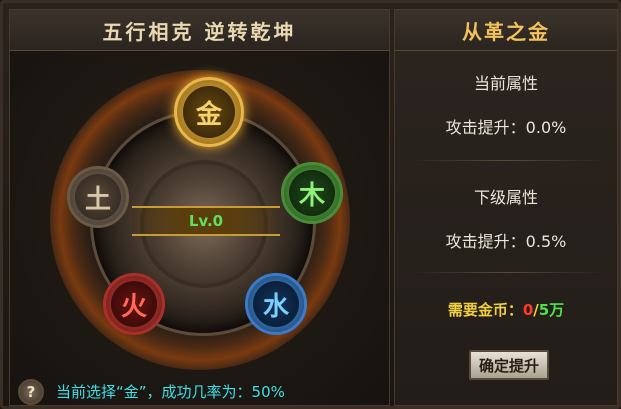 This screenshot has height=409, width=621. I want to click on gold-glyph: 金, so click(208, 114).